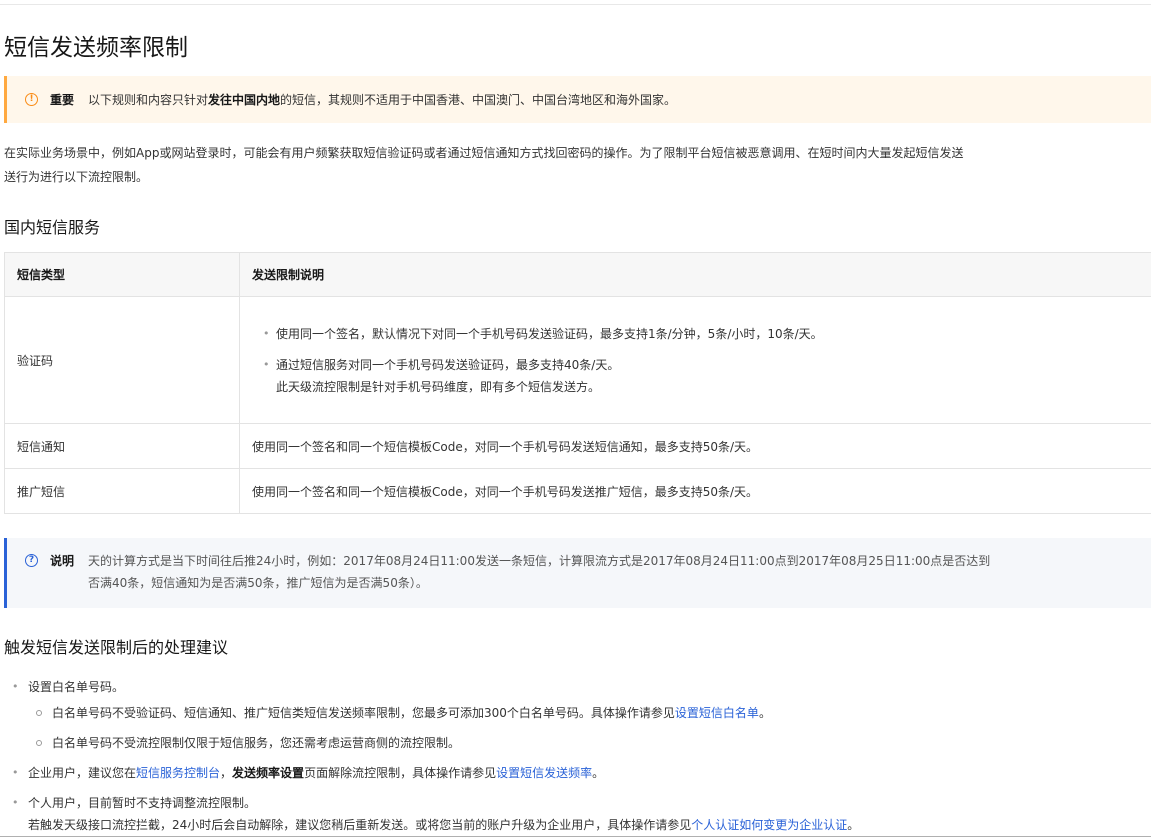 The width and height of the screenshot is (1151, 840). I want to click on list-item-extra: 此天级流控限制是针对手机号码维度，即有多个短信发送方。, so click(438, 386).